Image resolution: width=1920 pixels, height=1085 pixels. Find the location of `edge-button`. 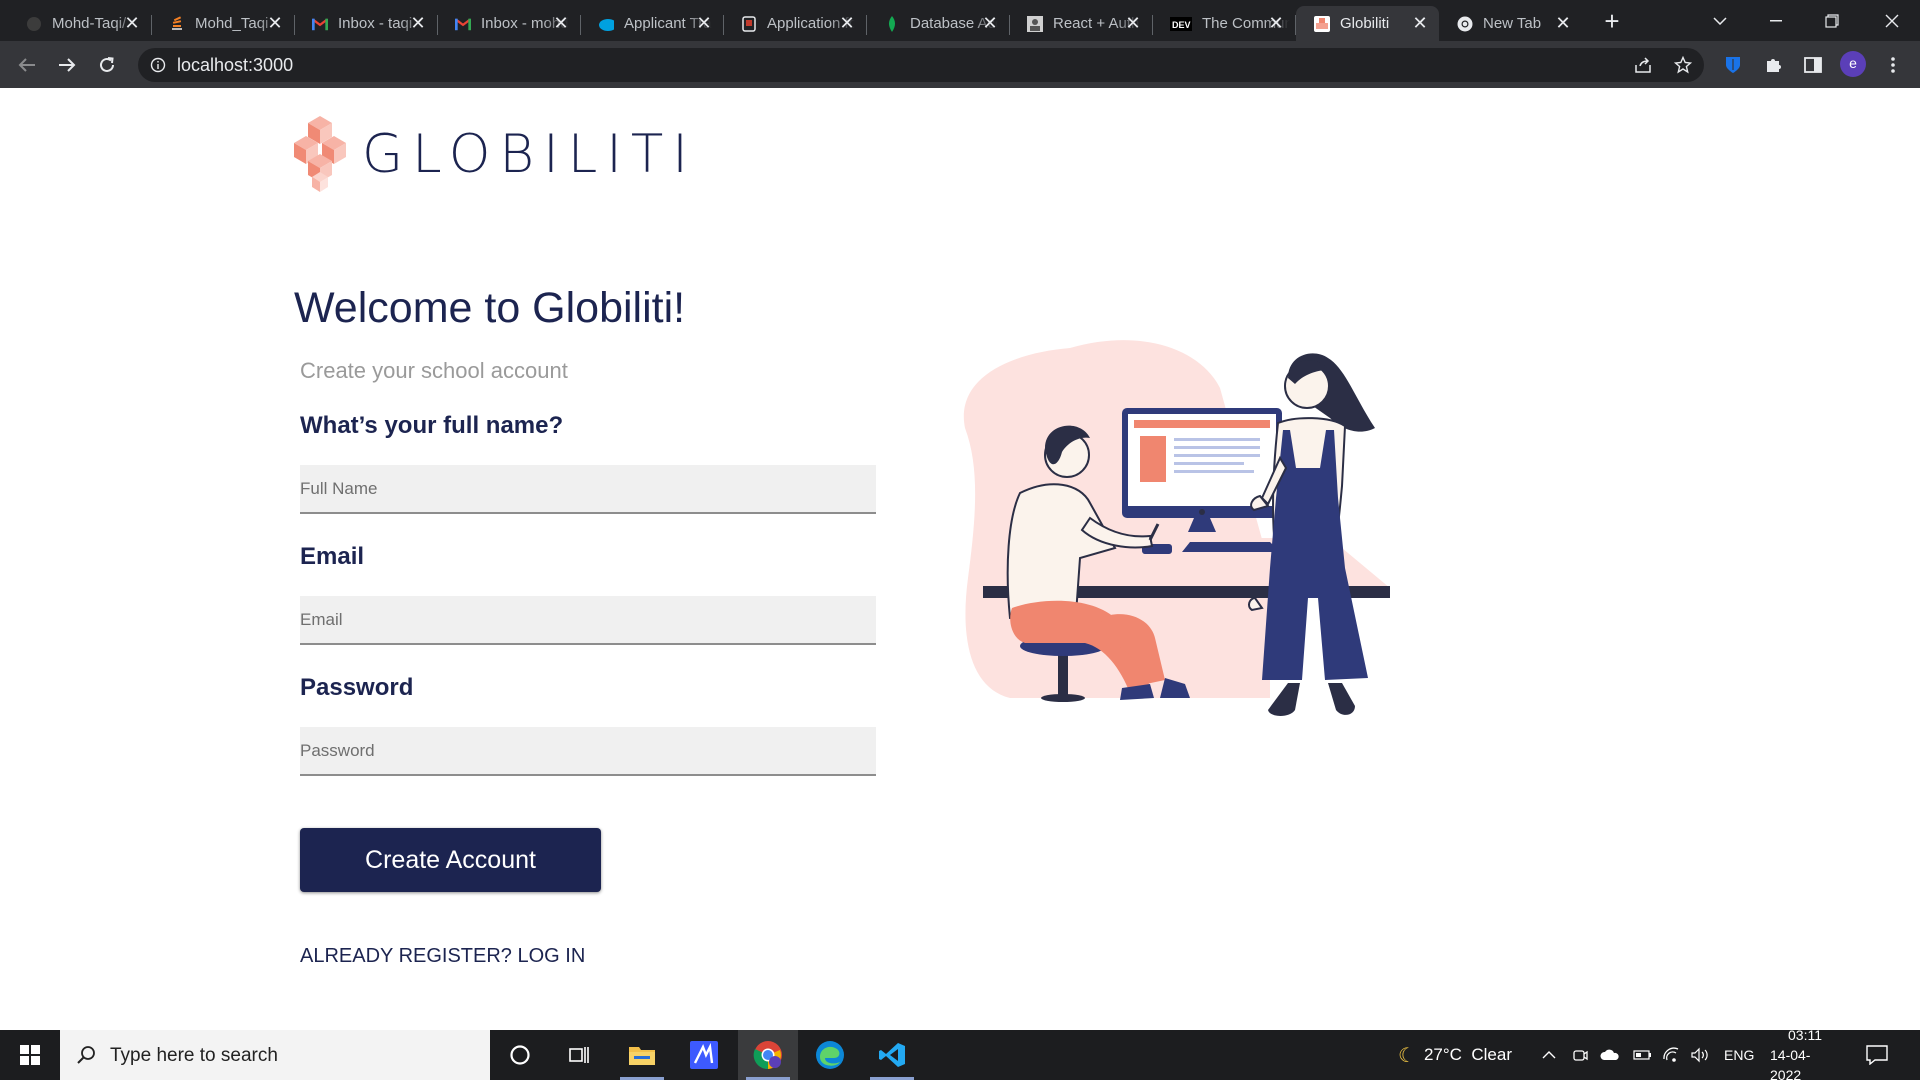

edge-button is located at coordinates (830, 1055).